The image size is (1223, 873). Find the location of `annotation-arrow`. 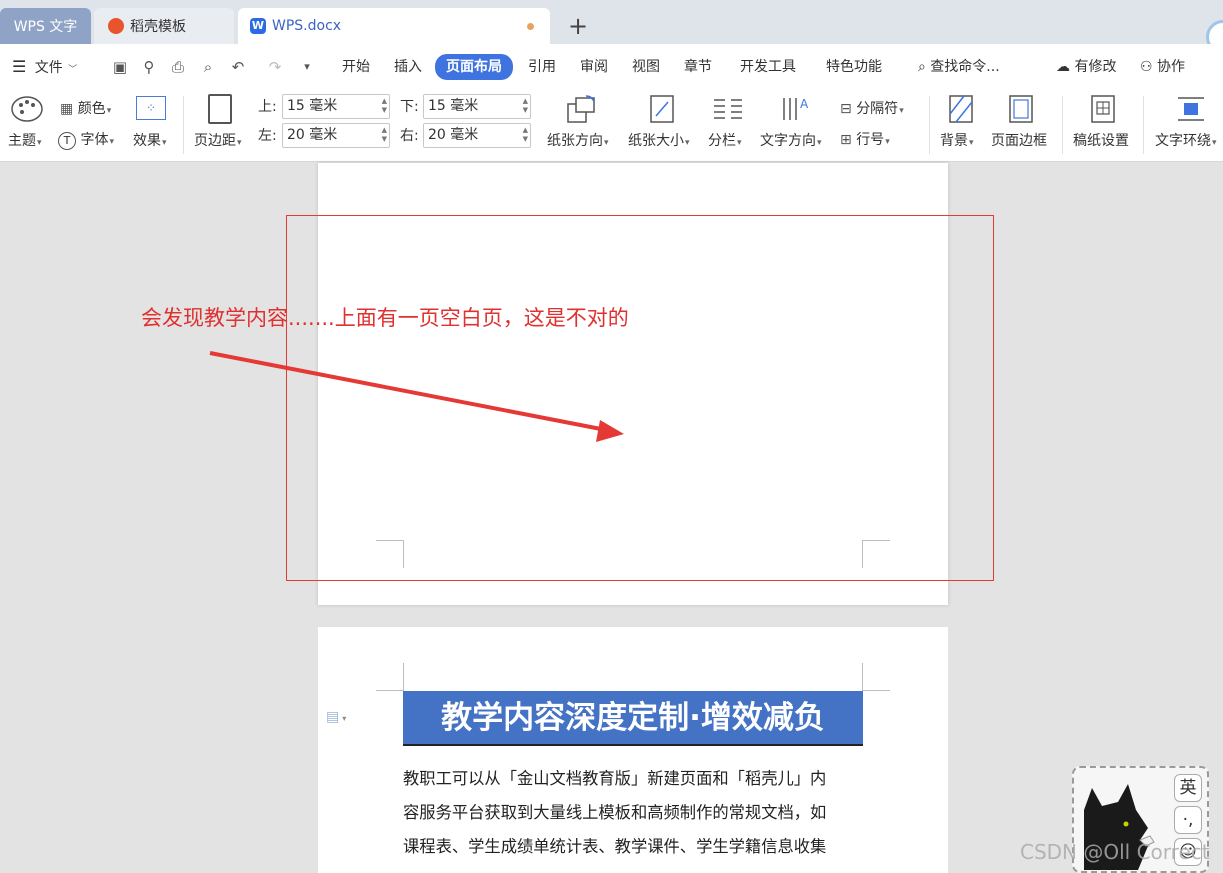

annotation-arrow is located at coordinates (416, 396).